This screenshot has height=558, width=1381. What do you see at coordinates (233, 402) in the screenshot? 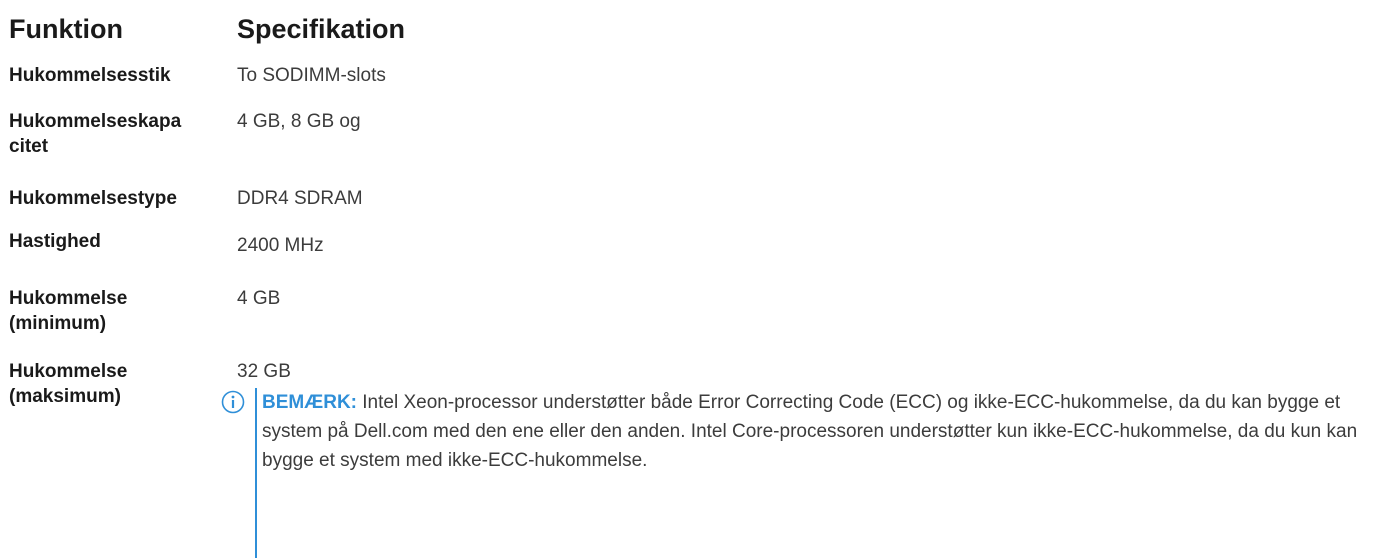
I see `info-icon` at bounding box center [233, 402].